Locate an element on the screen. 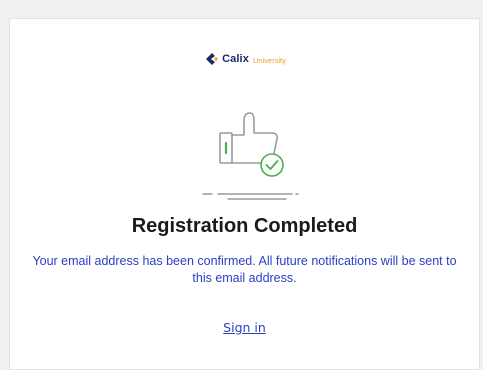  calix-university-logo: Calix University is located at coordinates (244, 59).